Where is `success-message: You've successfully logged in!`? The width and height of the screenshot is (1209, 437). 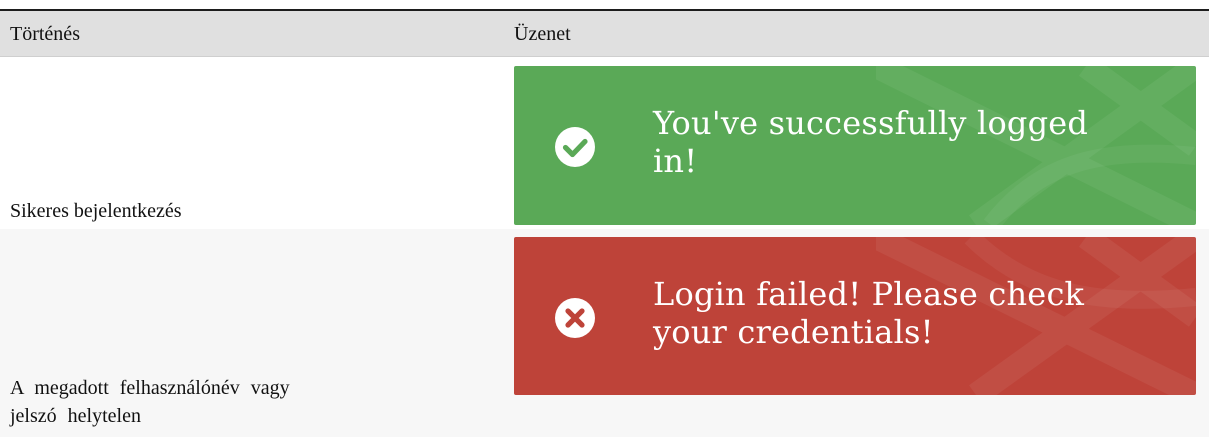
success-message: You've successfully logged in! is located at coordinates (871, 142).